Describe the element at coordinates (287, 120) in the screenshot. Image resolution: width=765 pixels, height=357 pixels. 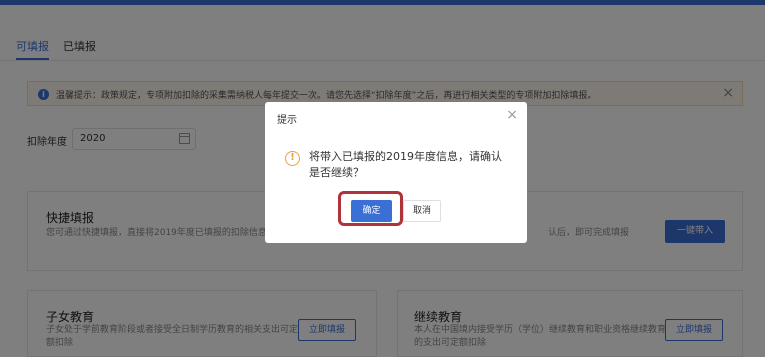
I see `dialog-title: 提示` at that location.